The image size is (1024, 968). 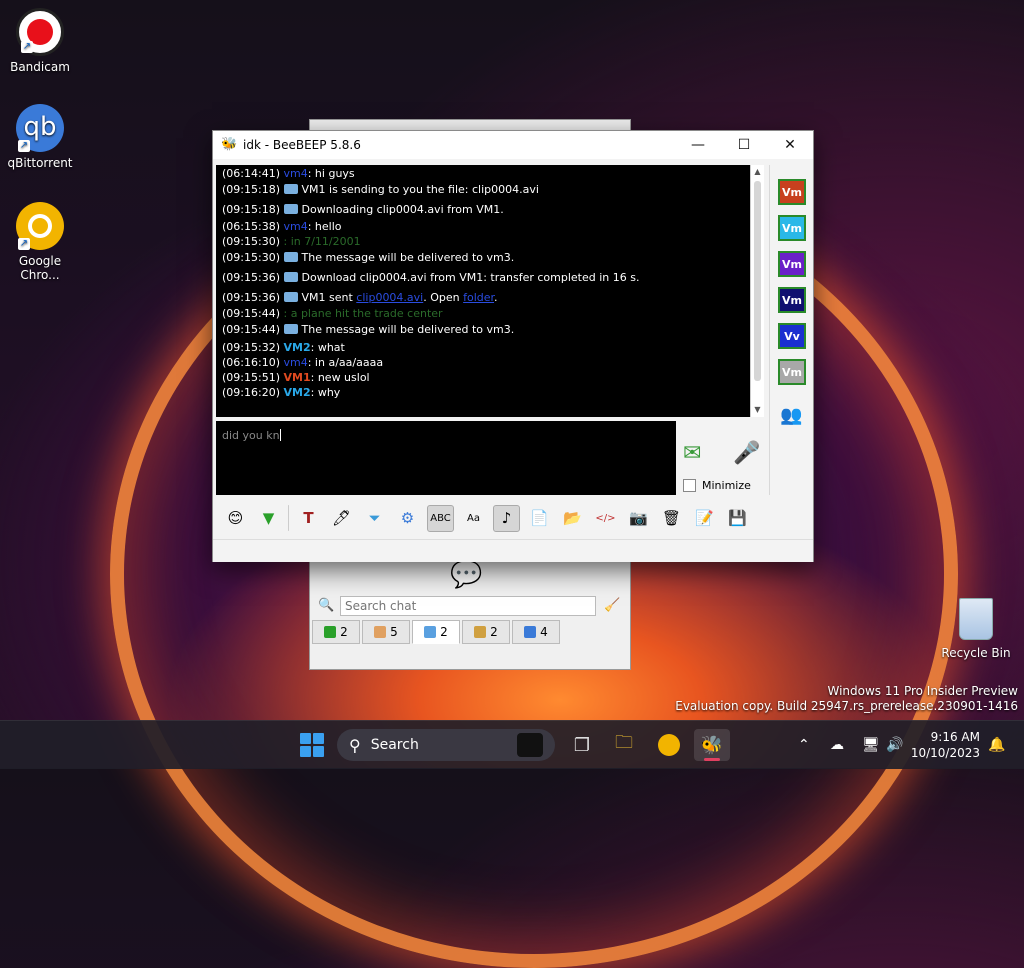 I want to click on member-avatar: Vv, so click(x=792, y=336).